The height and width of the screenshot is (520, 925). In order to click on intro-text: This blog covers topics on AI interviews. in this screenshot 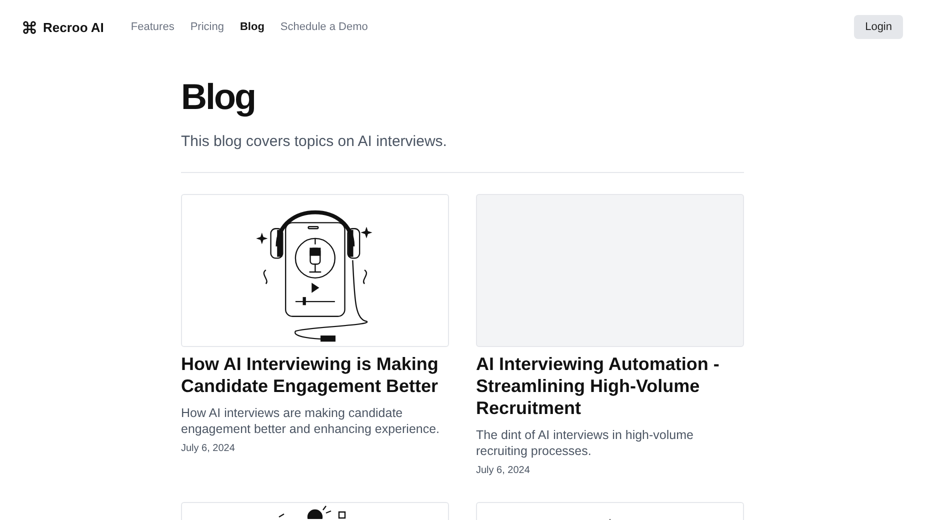, I will do `click(314, 141)`.